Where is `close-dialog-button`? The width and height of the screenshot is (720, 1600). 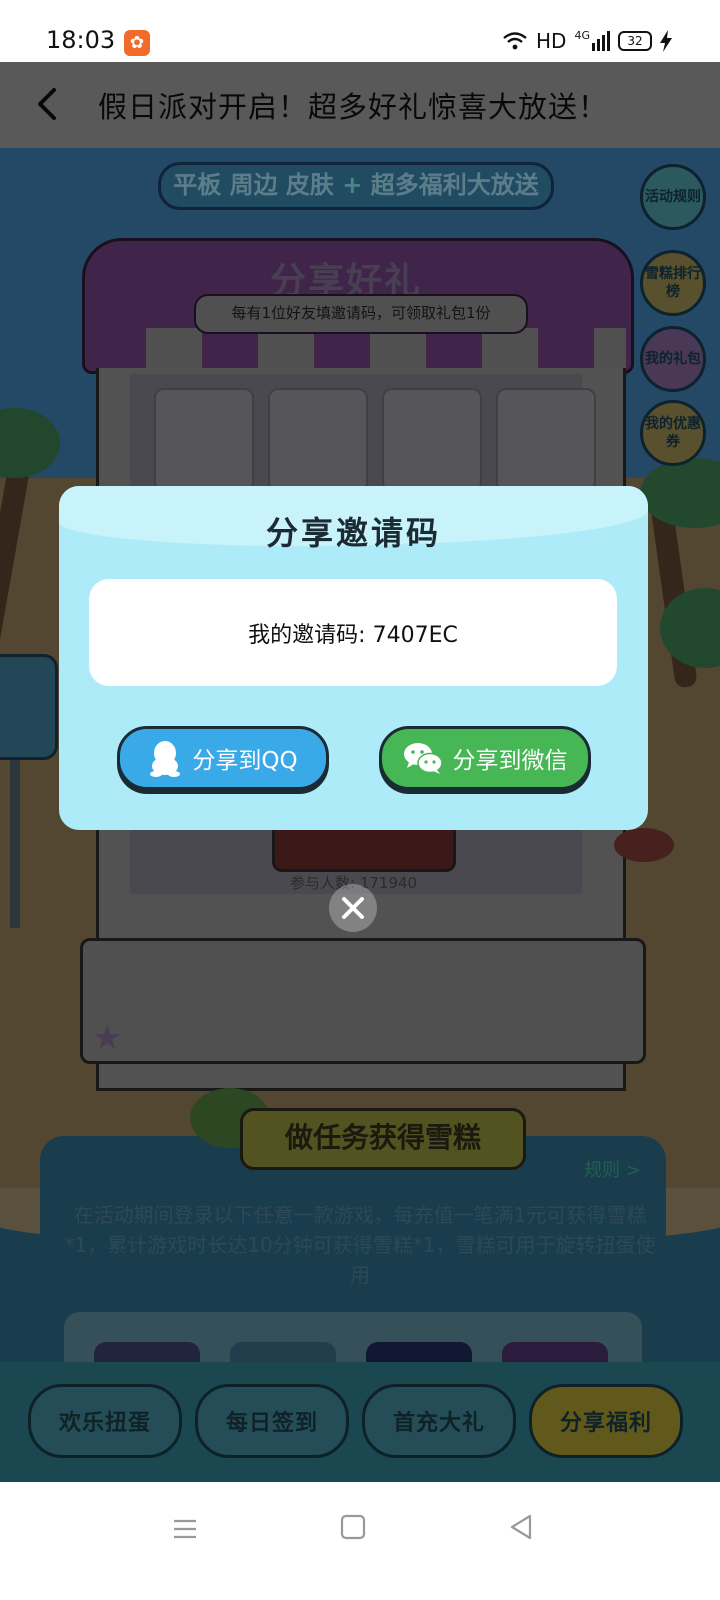
close-dialog-button is located at coordinates (353, 908).